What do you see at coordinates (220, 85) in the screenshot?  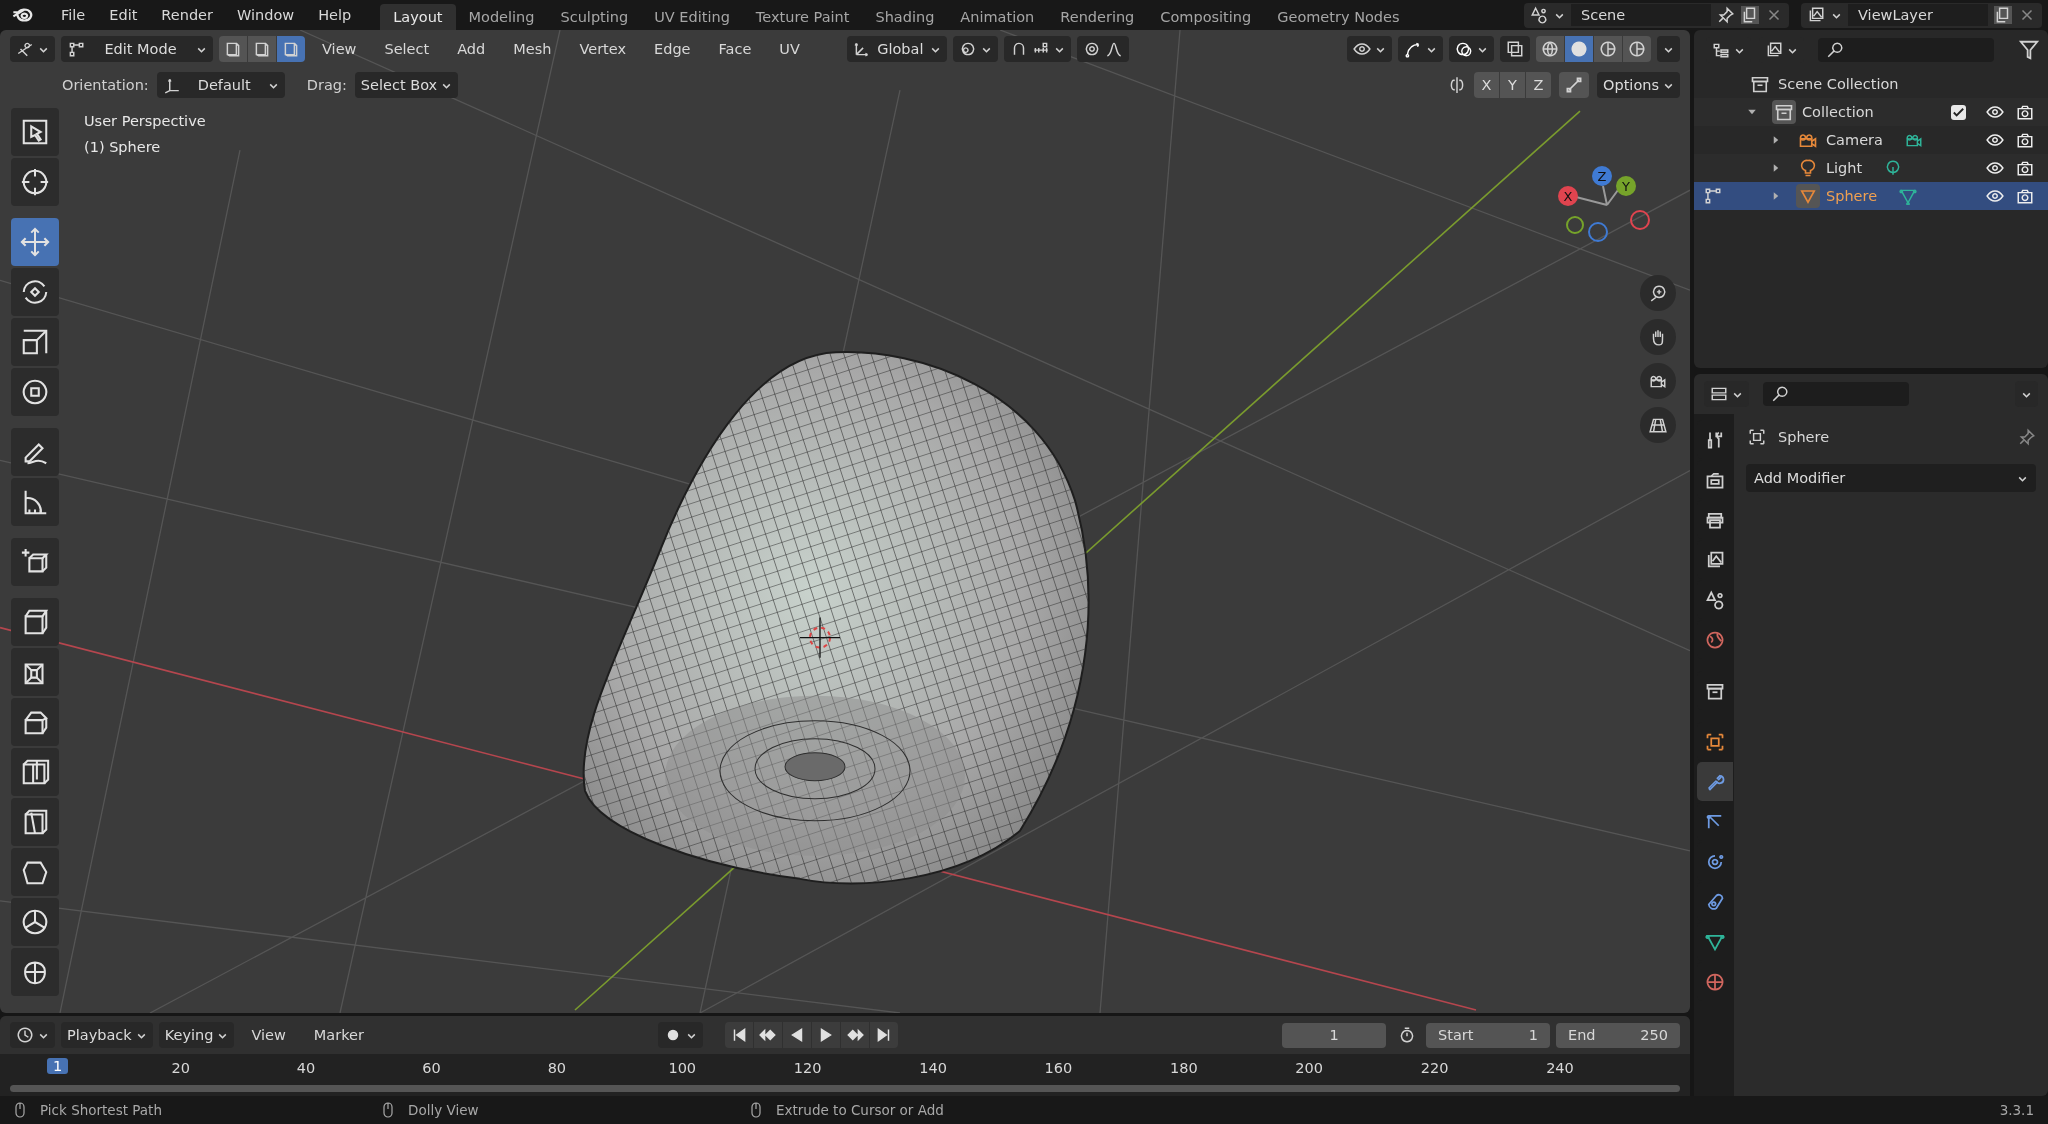 I see `orientation-dropdown: Default` at bounding box center [220, 85].